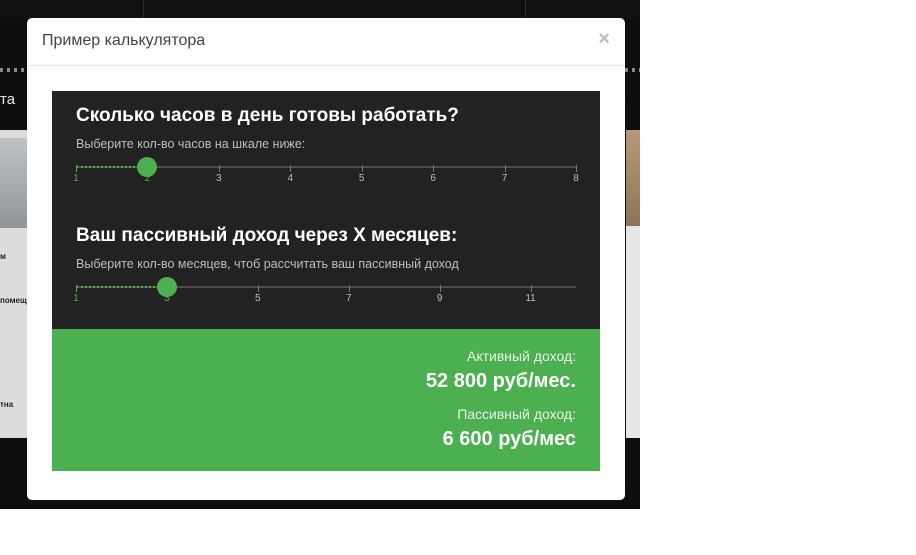  I want to click on months-slider: 1 3 5 7 9 11, so click(324, 298).